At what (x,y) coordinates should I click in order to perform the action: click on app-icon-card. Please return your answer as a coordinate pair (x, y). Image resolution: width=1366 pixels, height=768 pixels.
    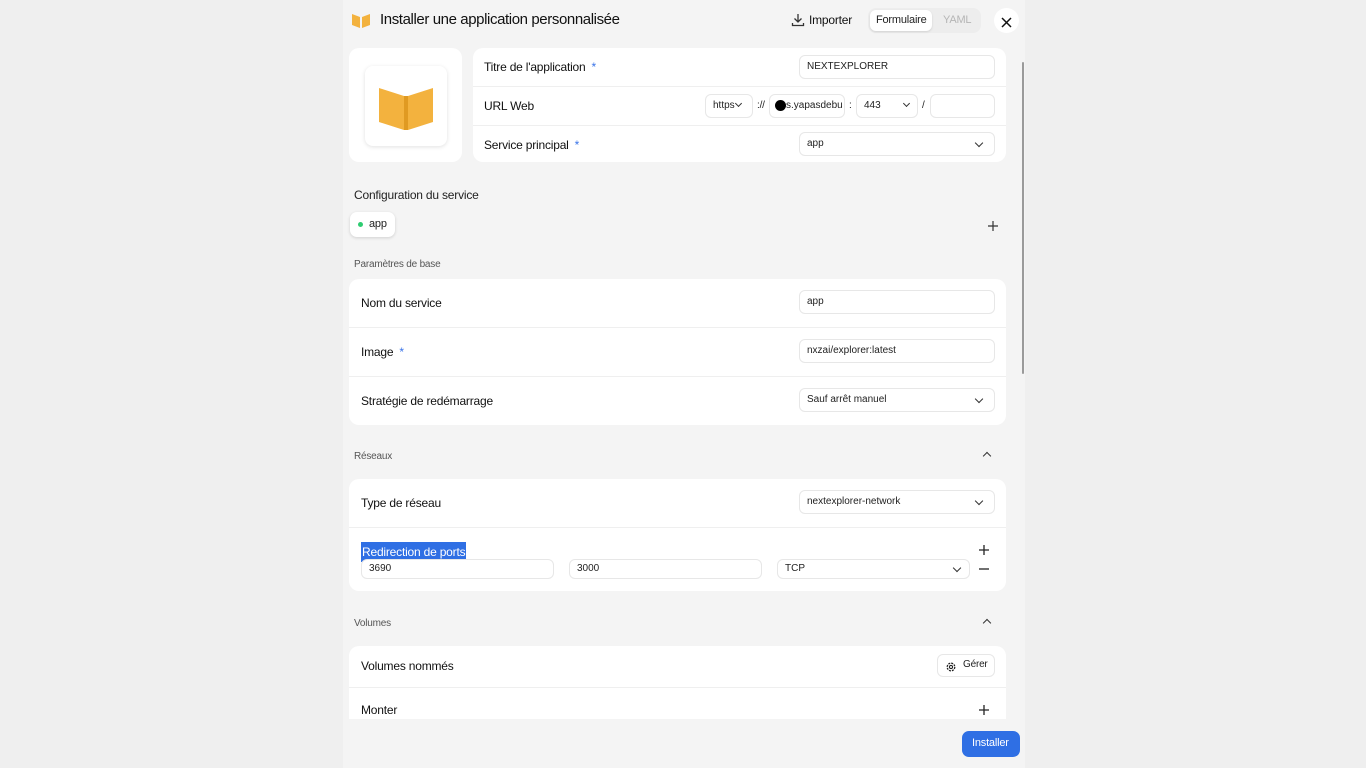
    Looking at the image, I should click on (405, 105).